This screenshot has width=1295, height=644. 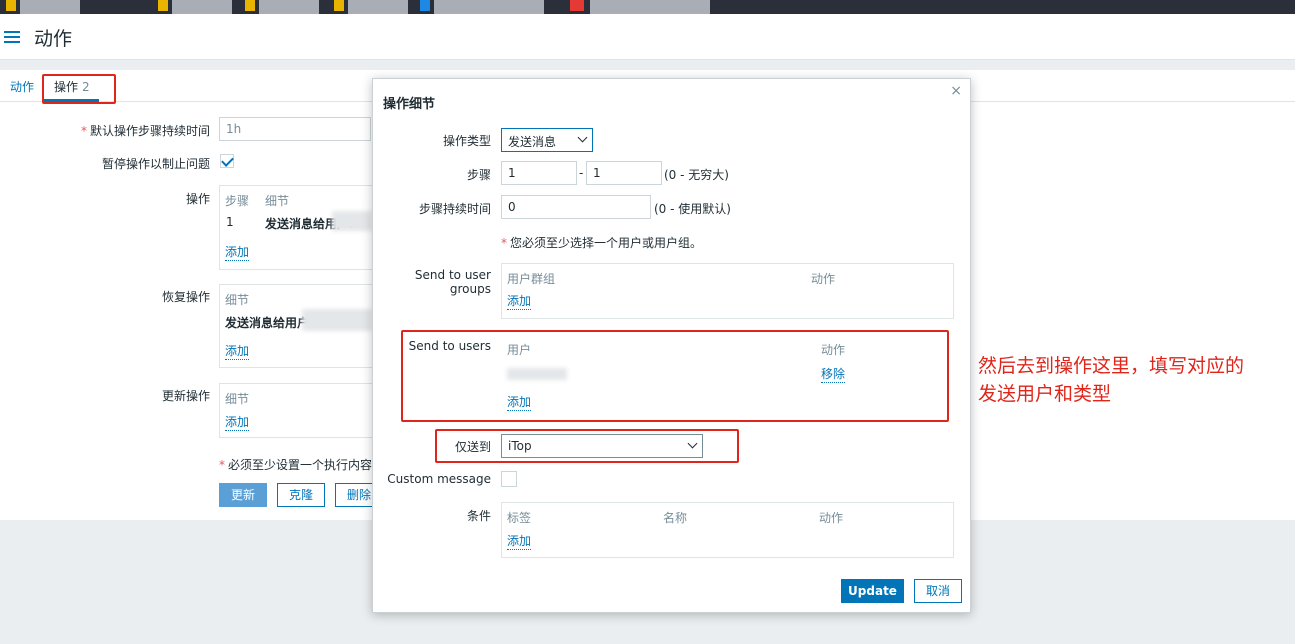 What do you see at coordinates (155, 164) in the screenshot?
I see `pause-label: 暂停操作以制止问题` at bounding box center [155, 164].